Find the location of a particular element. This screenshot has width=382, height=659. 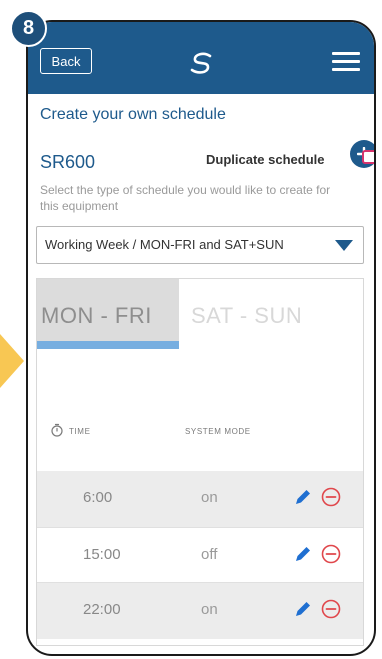

pointer-arrow-icon is located at coordinates (12, 361).